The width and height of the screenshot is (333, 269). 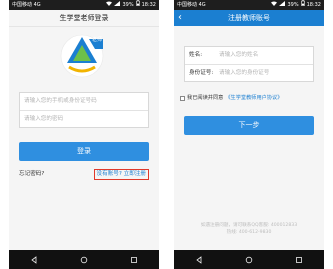 I want to click on support-line-hotline: 热线: 400-612-9830, so click(x=249, y=232).